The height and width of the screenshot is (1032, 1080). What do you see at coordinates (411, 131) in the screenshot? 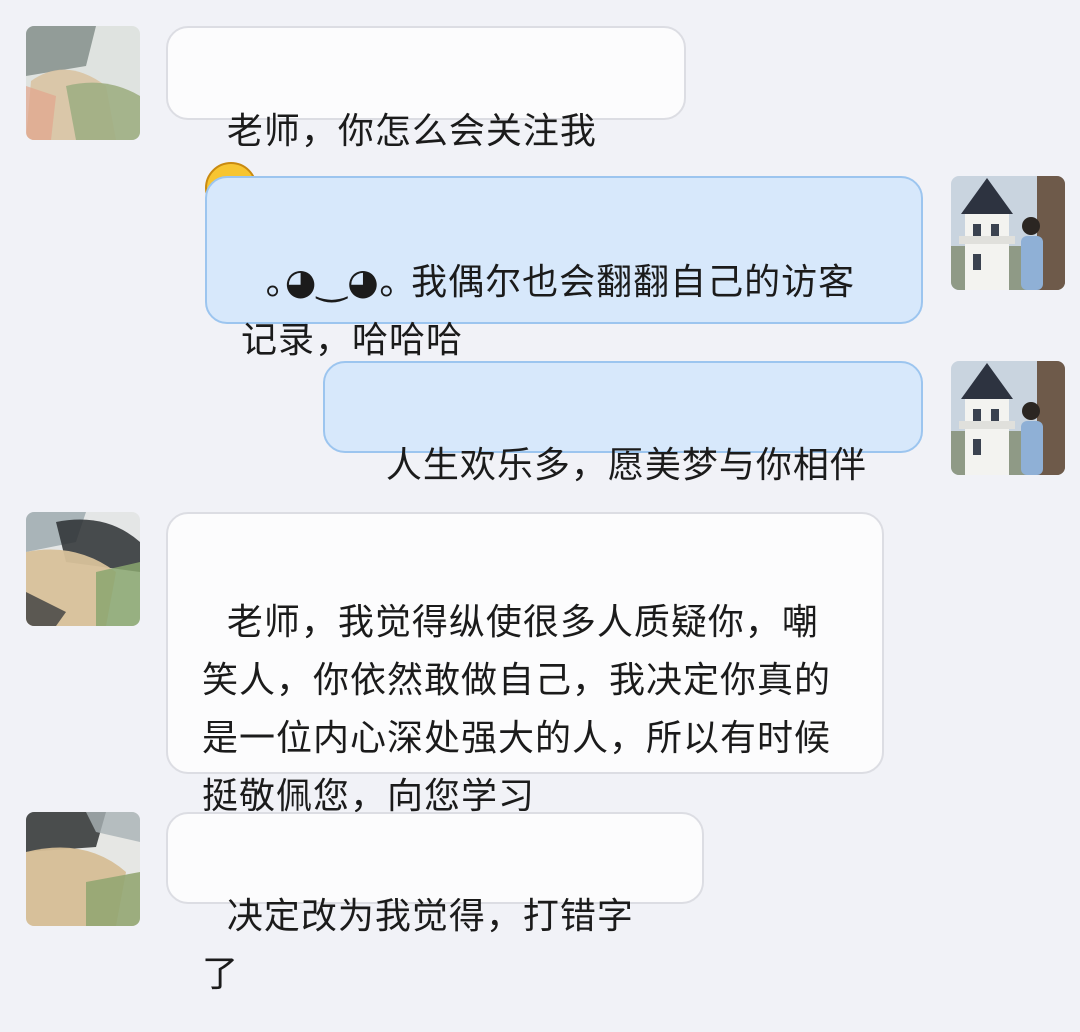
I see `message-text: 老师，你怎么会关注我` at bounding box center [411, 131].